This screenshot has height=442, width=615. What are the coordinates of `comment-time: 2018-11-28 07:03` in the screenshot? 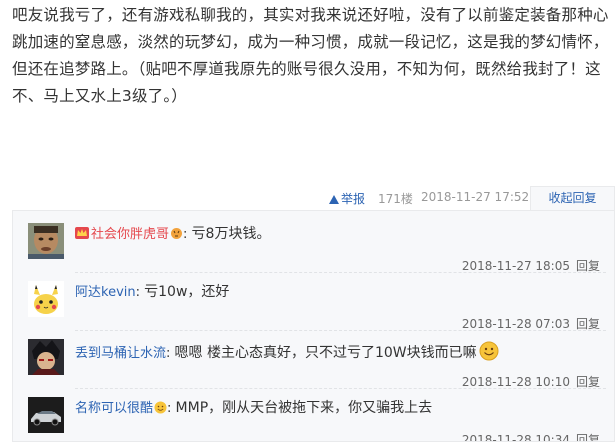 It's located at (515, 324).